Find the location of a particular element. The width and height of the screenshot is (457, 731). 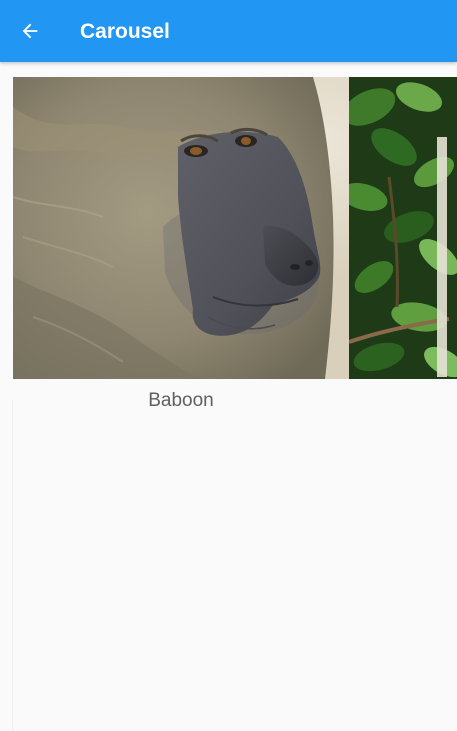

app-bar: Carousel is located at coordinates (228, 31).